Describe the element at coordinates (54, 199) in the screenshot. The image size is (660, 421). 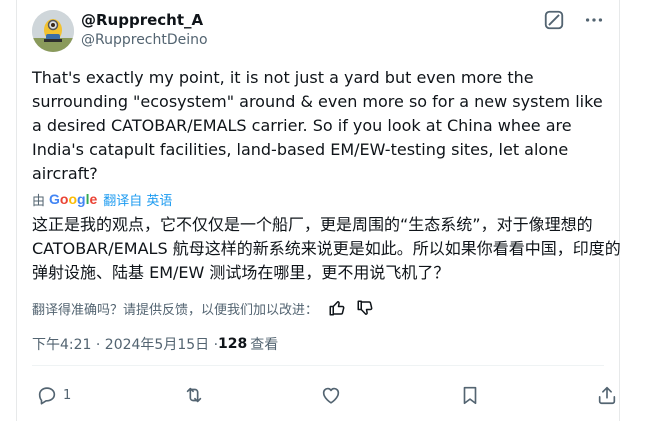
I see `google-logo-letter: G` at that location.